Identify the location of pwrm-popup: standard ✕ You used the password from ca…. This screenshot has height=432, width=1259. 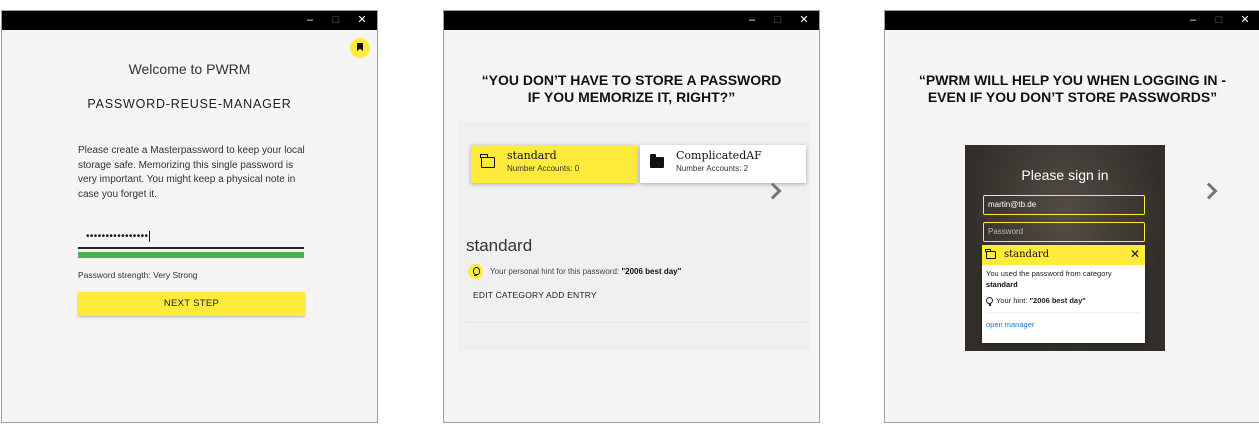
(1063, 294).